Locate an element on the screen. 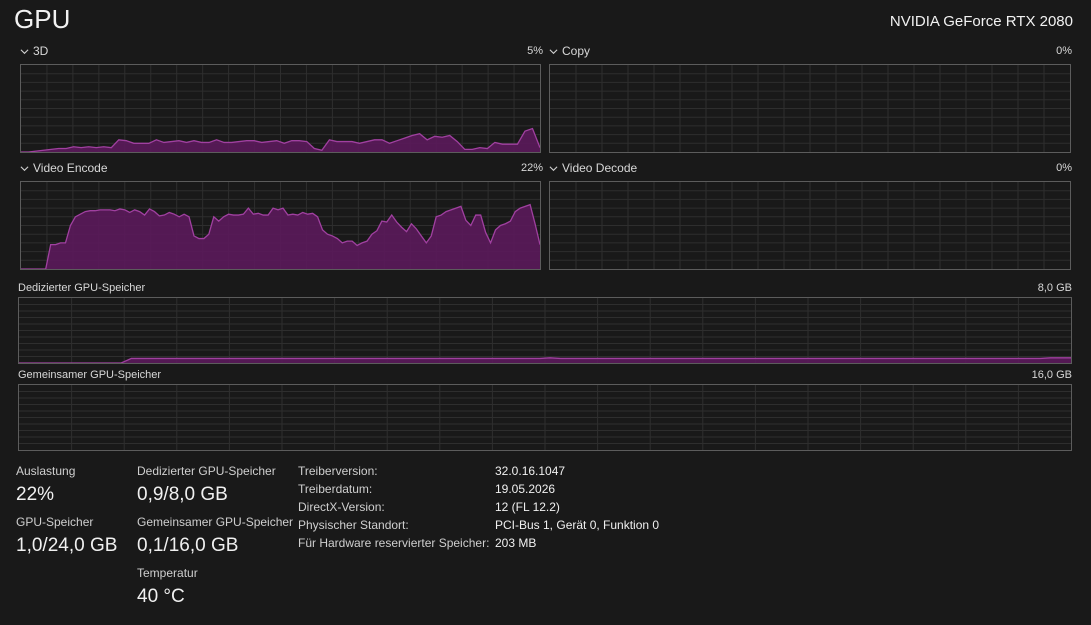  graph-3d-percent: 5% is located at coordinates (535, 51).